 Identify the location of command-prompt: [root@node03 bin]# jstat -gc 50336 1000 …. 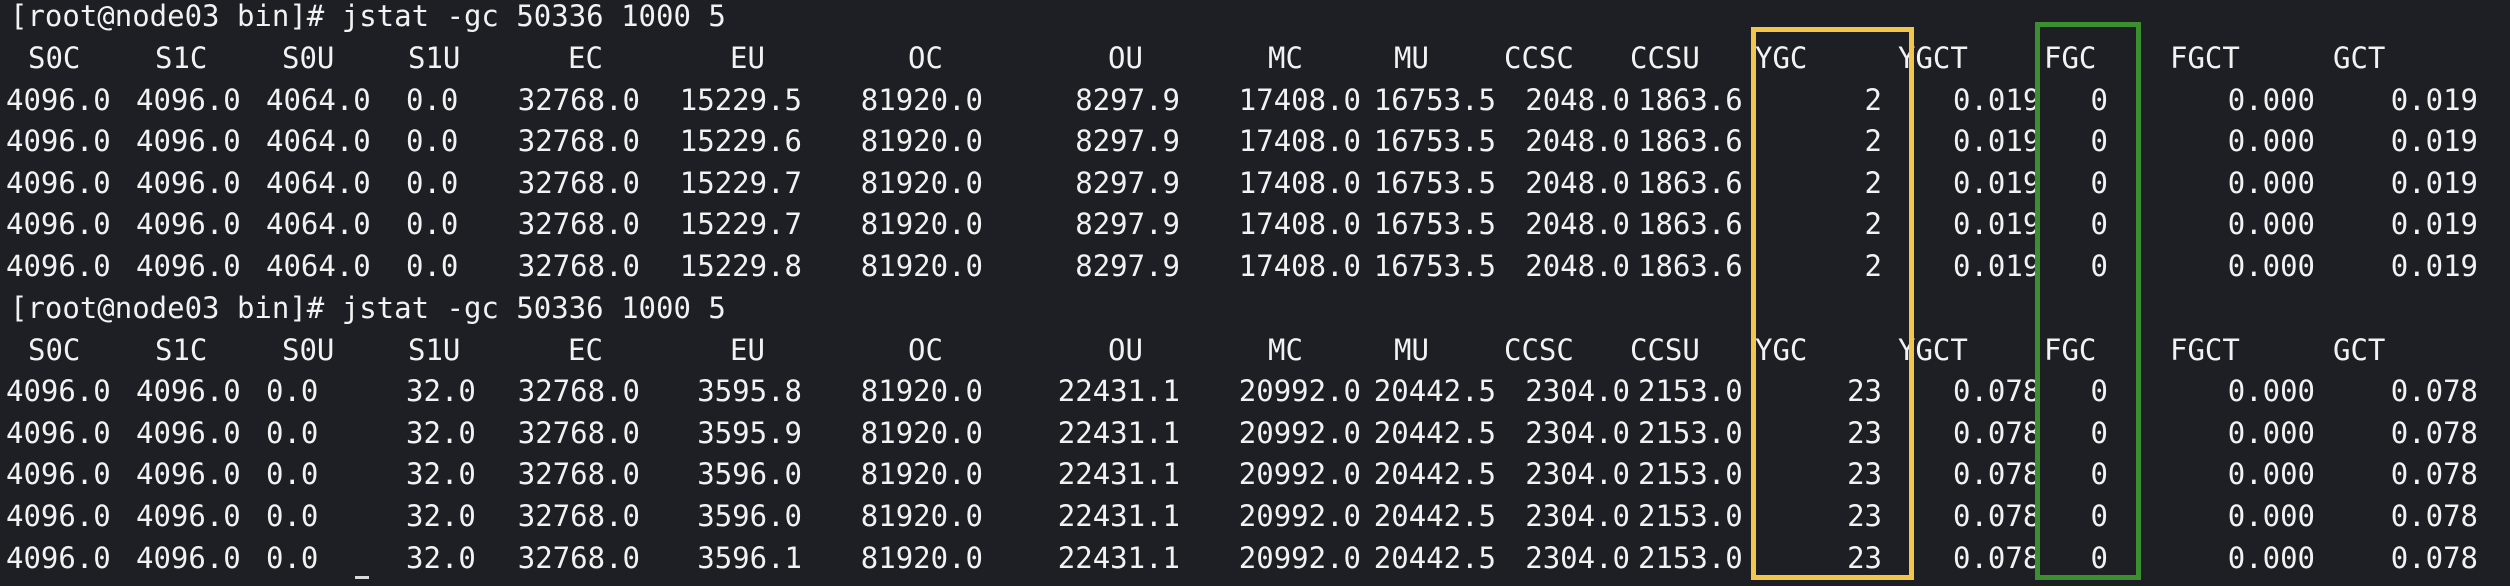
(368, 16).